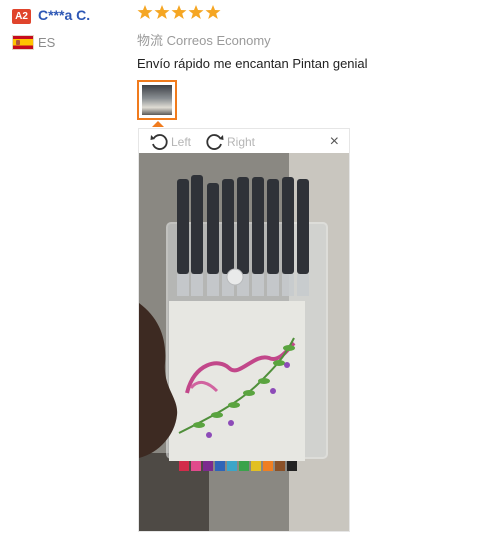 The width and height of the screenshot is (503, 540). What do you see at coordinates (21, 16) in the screenshot?
I see `user-level-badge: A2` at bounding box center [21, 16].